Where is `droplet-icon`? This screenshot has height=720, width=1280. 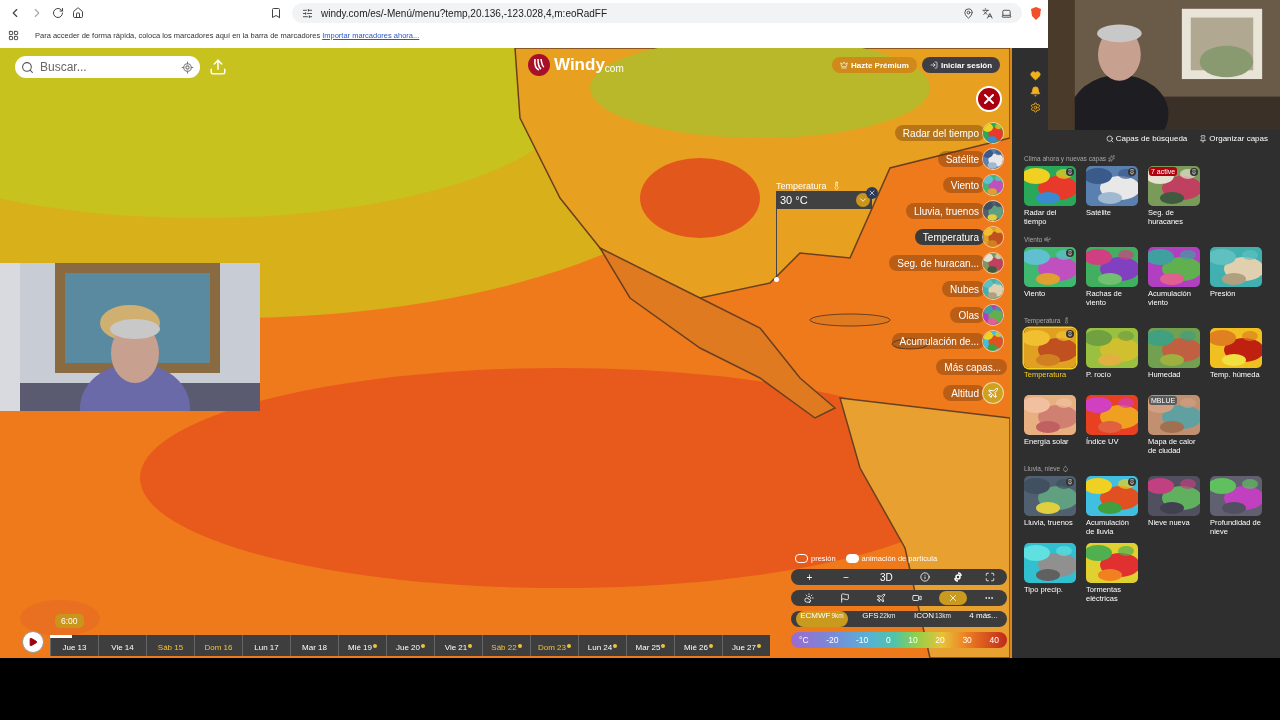 droplet-icon is located at coordinates (1066, 468).